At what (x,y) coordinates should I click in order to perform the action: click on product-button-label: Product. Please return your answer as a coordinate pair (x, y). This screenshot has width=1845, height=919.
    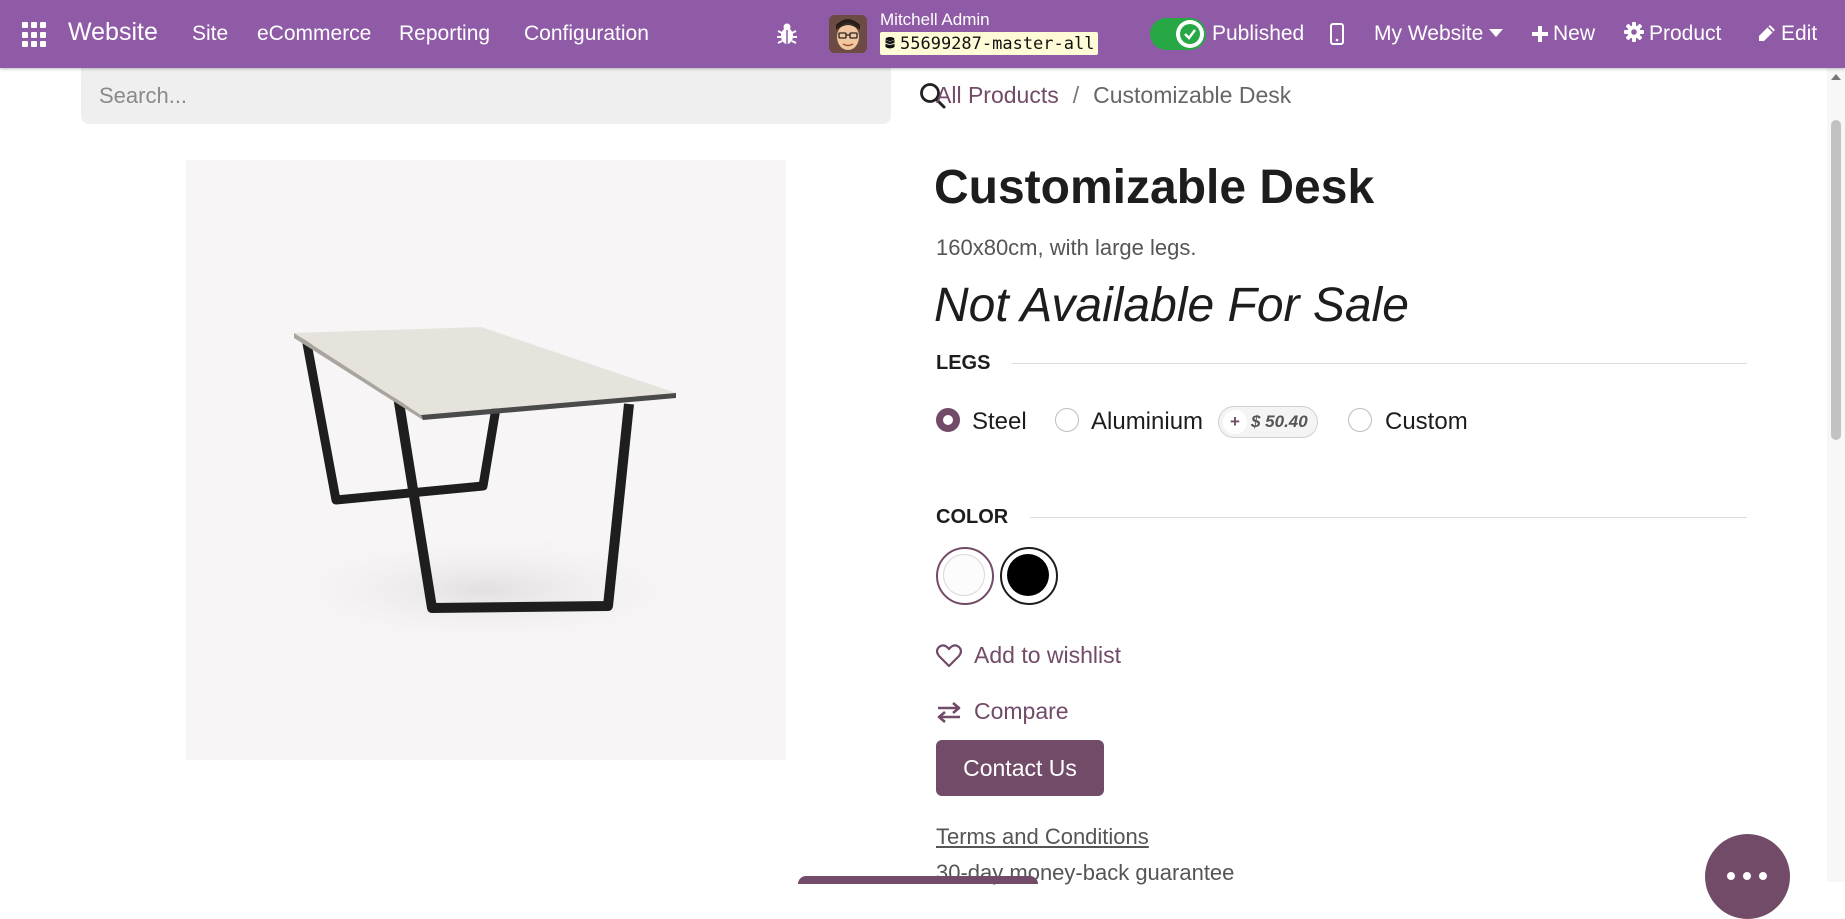
    Looking at the image, I should click on (1685, 33).